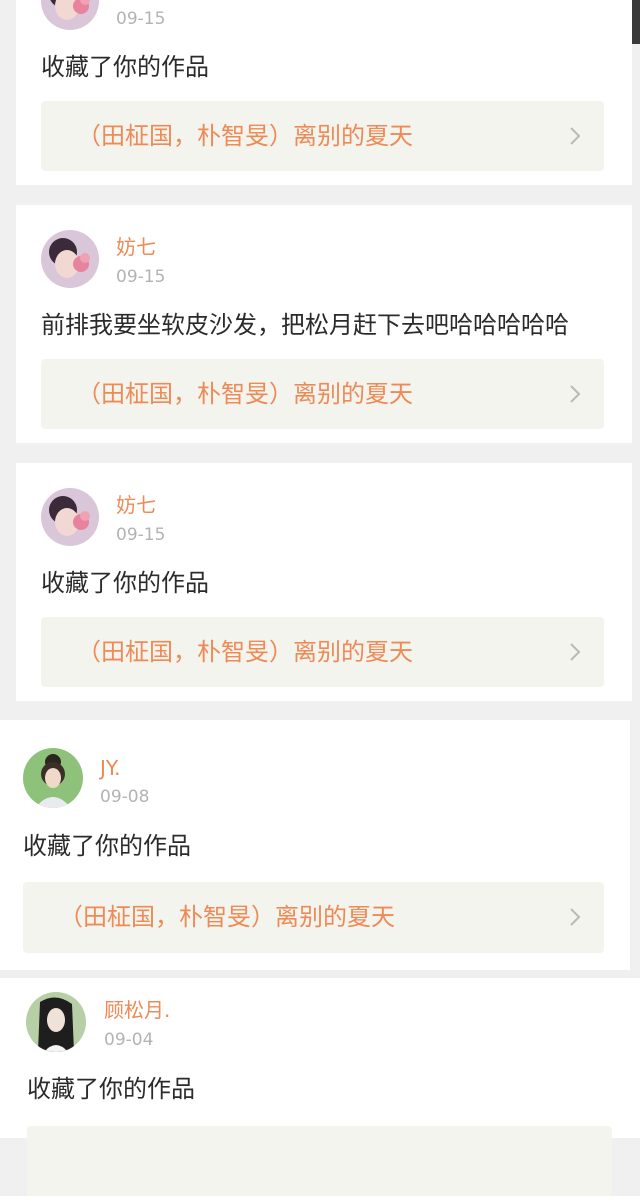 This screenshot has height=1196, width=640. Describe the element at coordinates (110, 768) in the screenshot. I see `username: JY.` at that location.